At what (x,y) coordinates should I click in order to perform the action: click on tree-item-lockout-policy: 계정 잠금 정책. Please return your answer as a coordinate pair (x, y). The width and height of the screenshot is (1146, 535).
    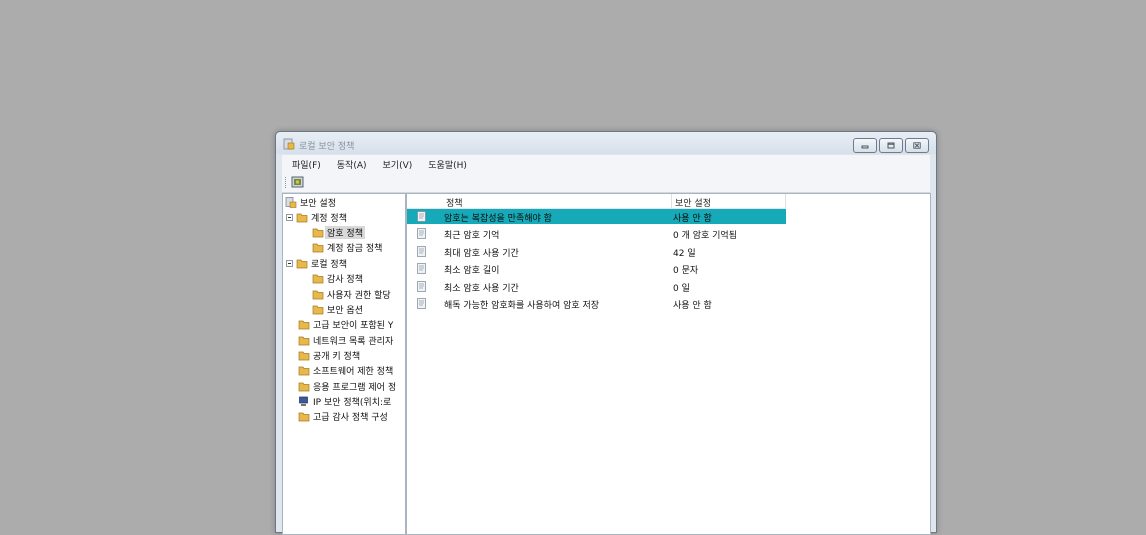
    Looking at the image, I should click on (347, 247).